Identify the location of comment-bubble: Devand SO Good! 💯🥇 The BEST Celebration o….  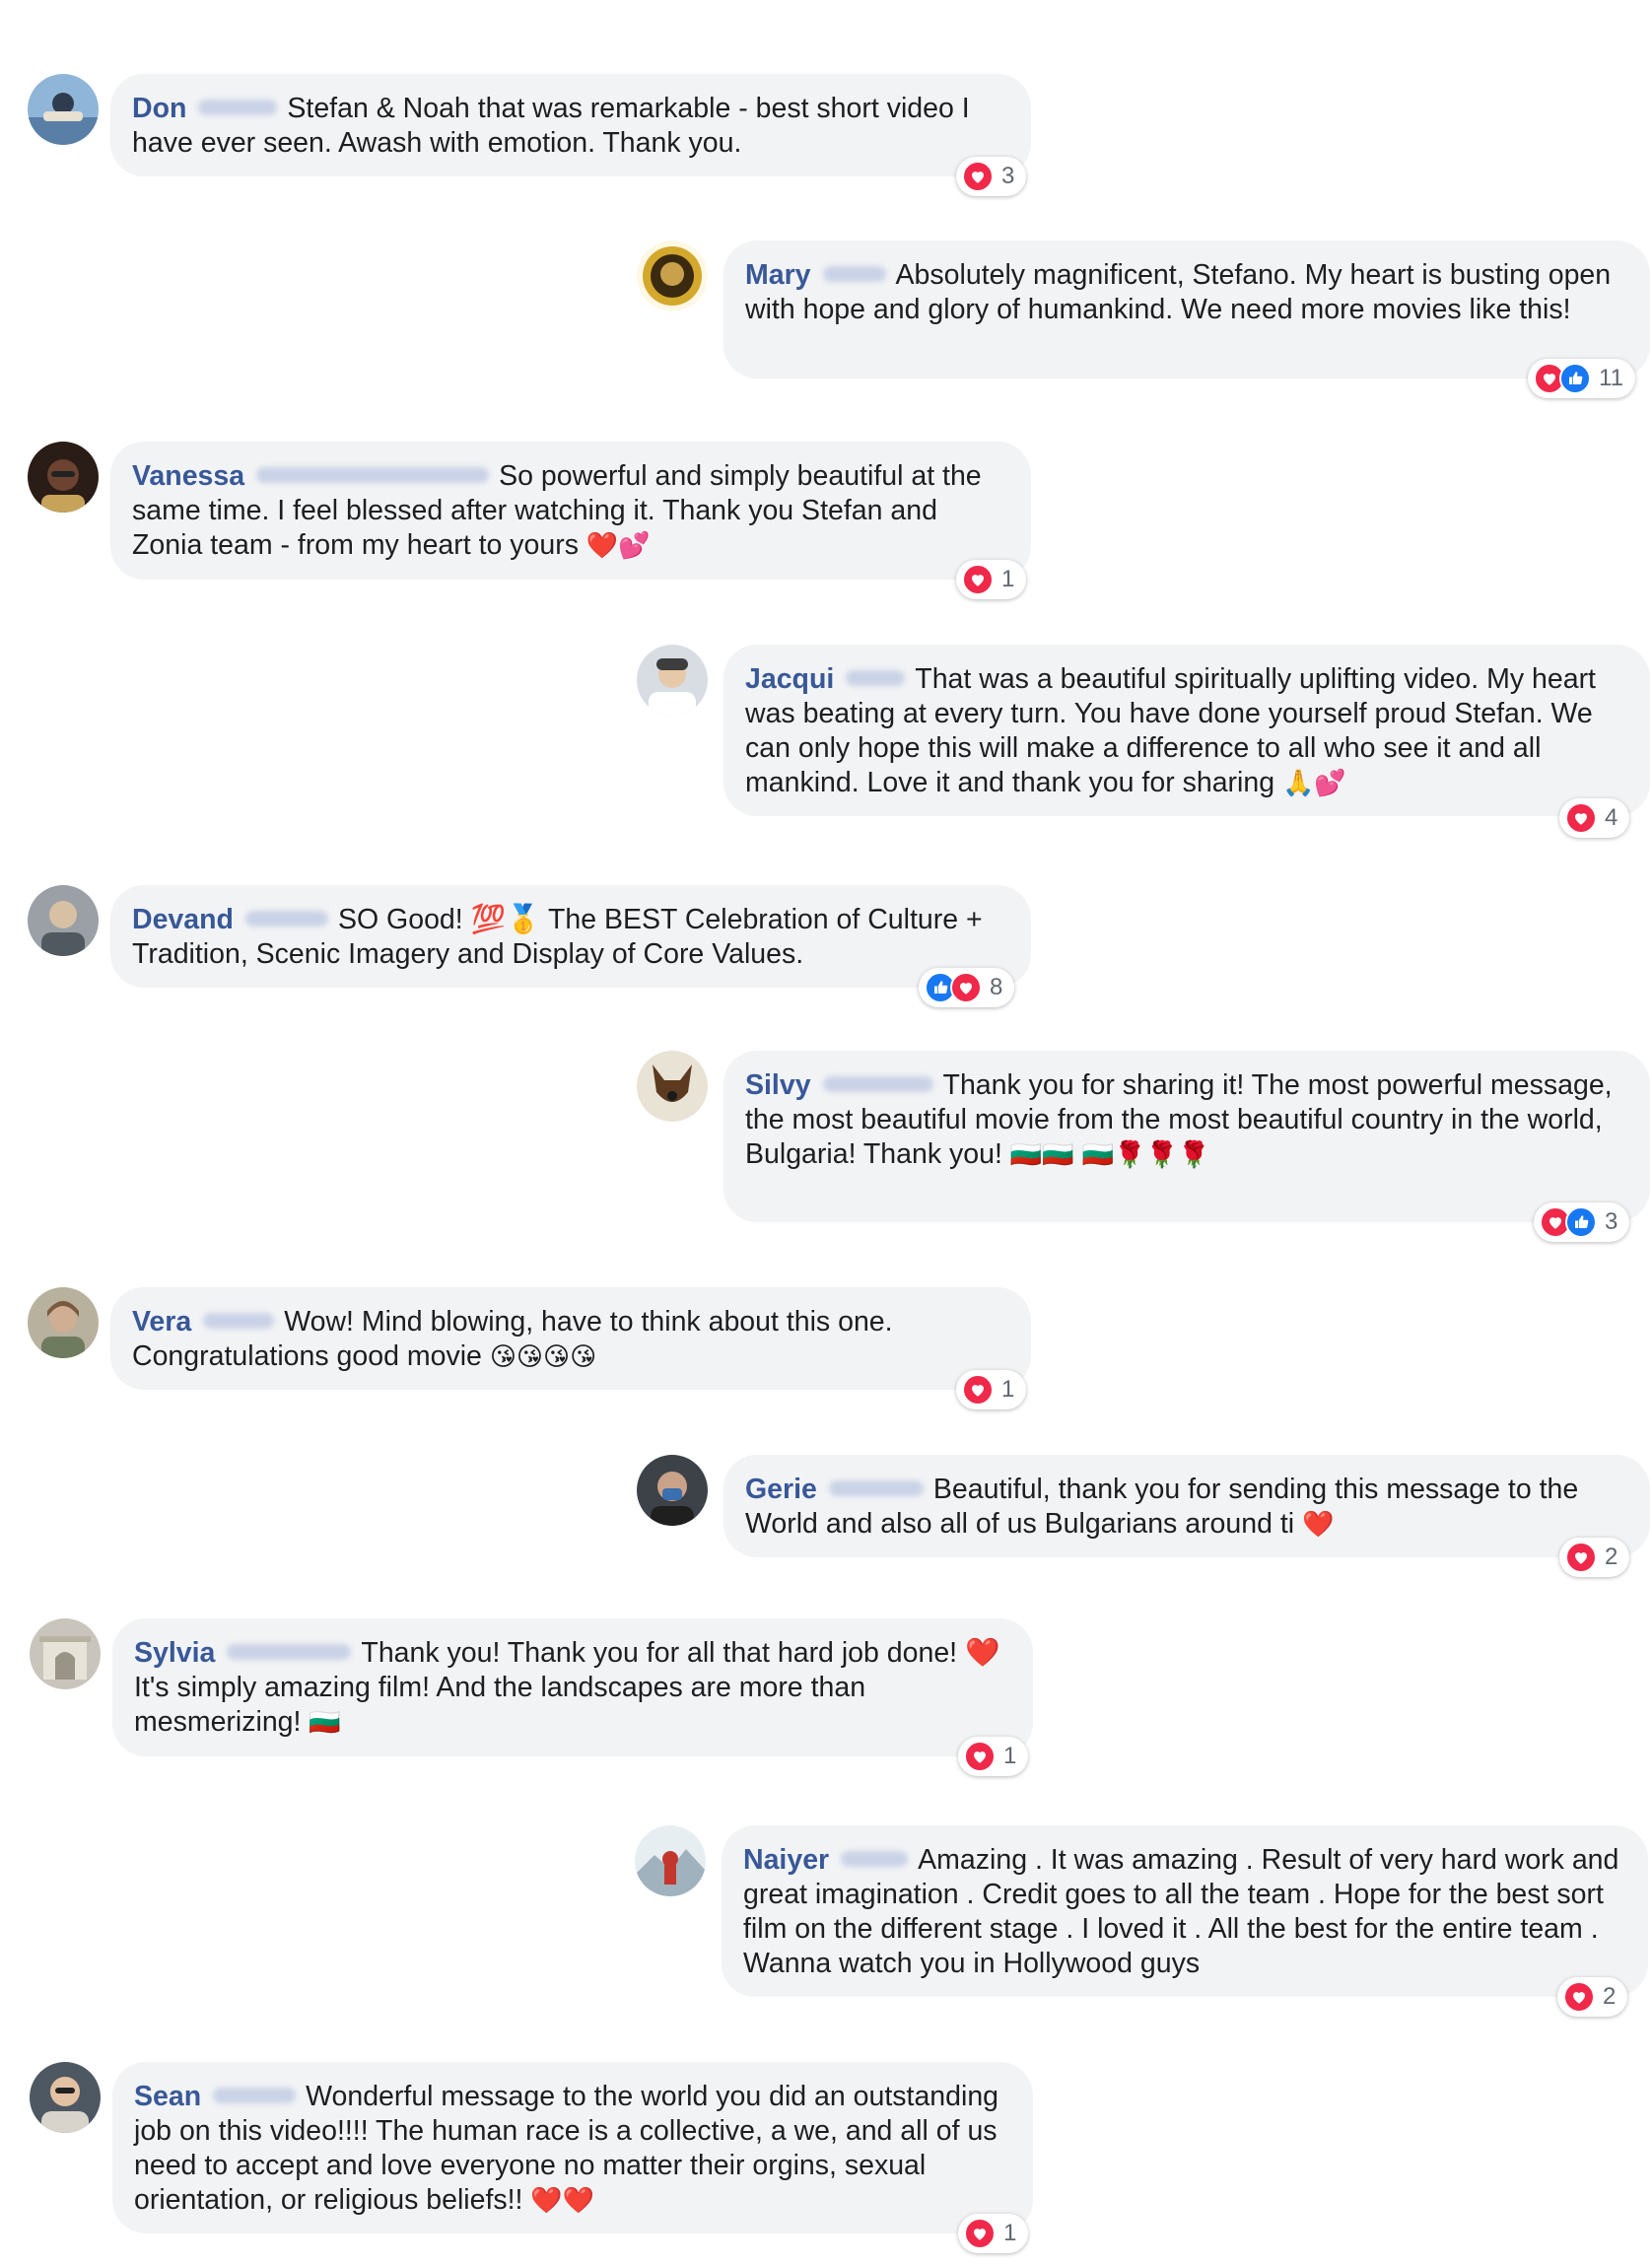
(570, 936).